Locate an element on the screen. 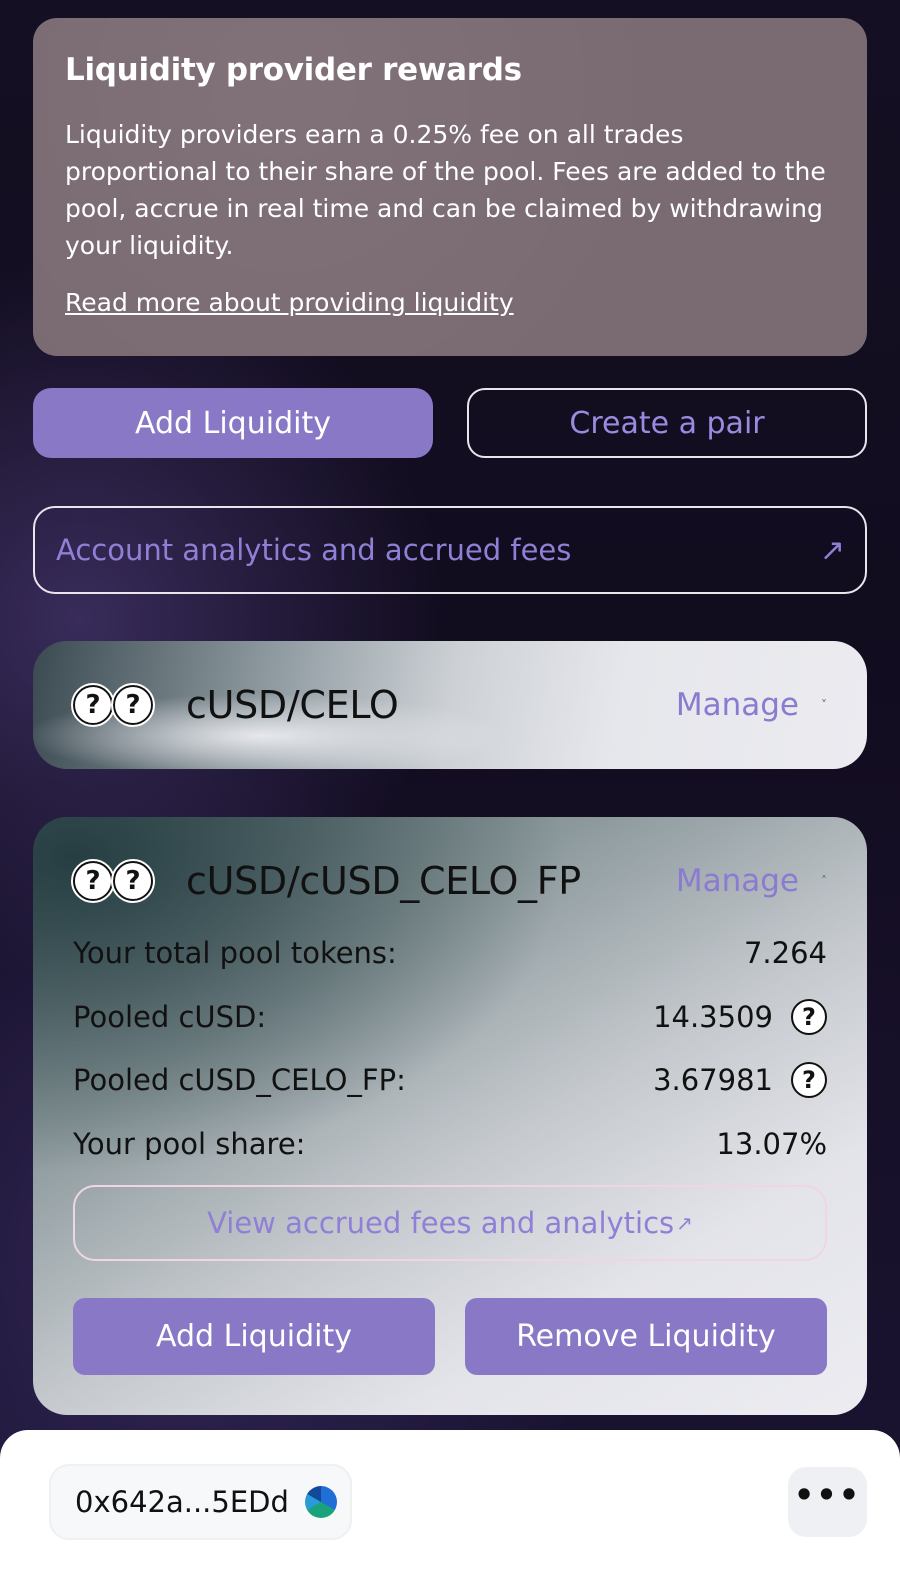 The image size is (900, 1572). pool-header: ? ? cUSD/CELO Manage ˅ is located at coordinates (449, 705).